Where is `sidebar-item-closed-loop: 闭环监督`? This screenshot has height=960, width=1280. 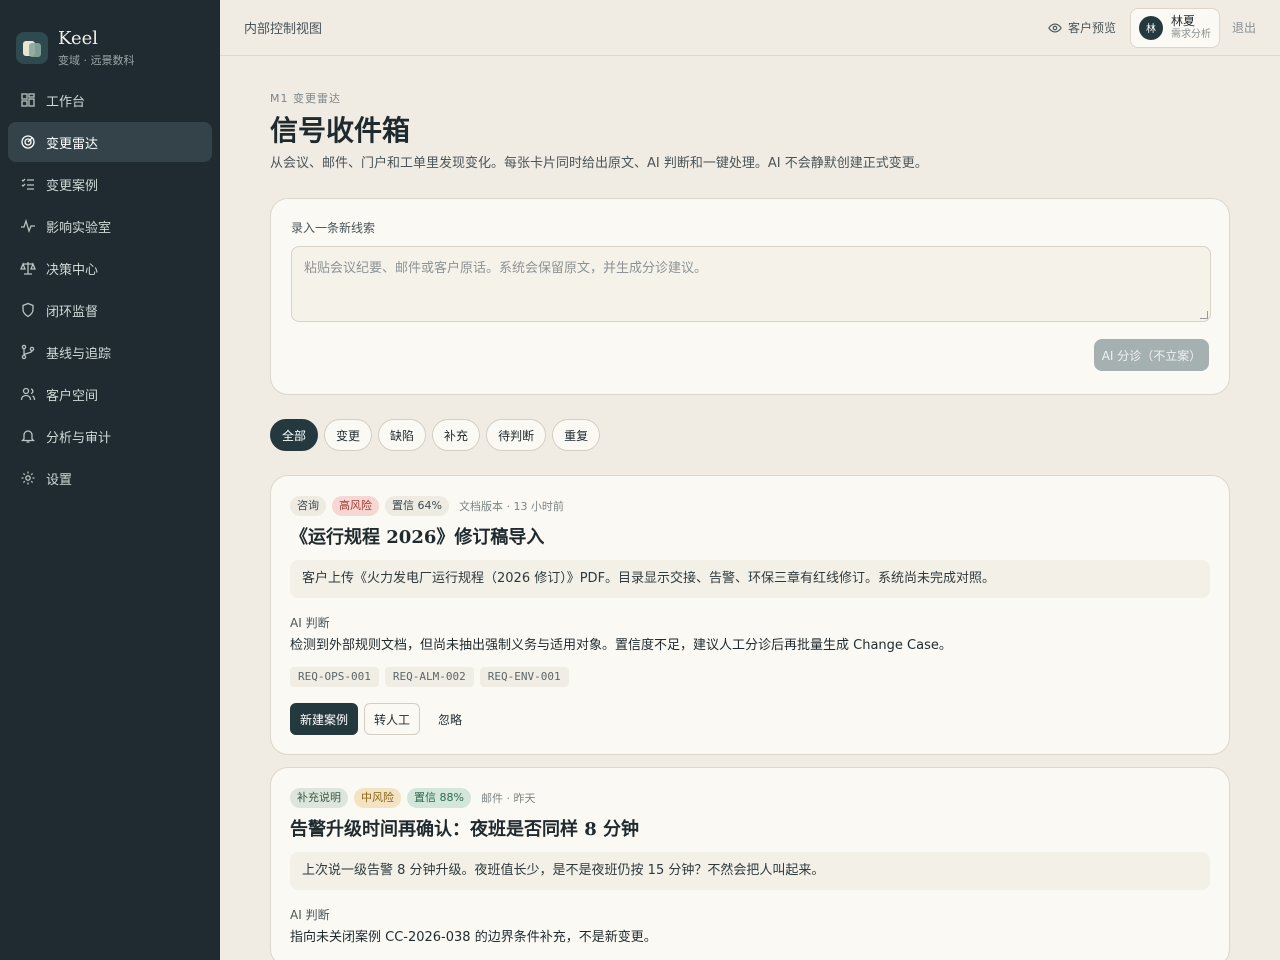 sidebar-item-closed-loop: 闭环监督 is located at coordinates (110, 310).